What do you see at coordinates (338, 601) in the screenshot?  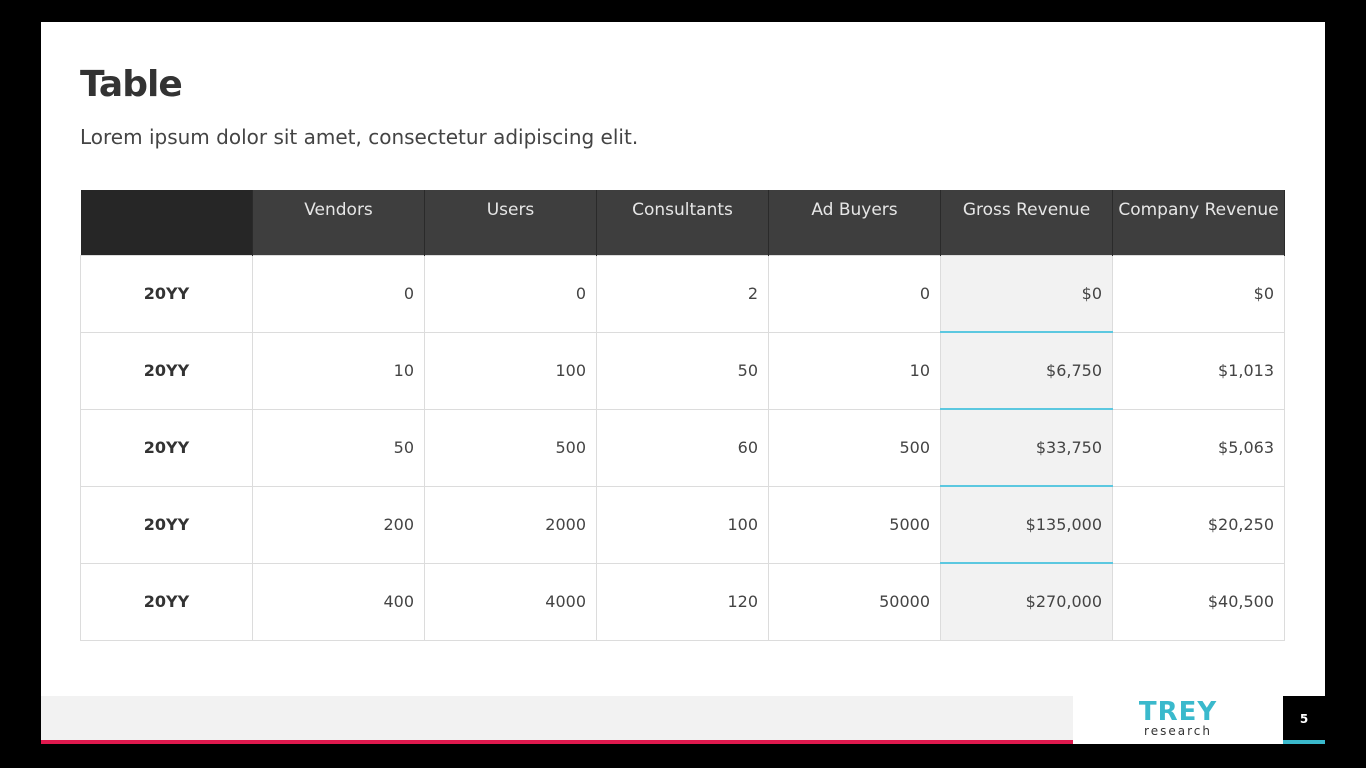 I see `table-cell-vendors: 400` at bounding box center [338, 601].